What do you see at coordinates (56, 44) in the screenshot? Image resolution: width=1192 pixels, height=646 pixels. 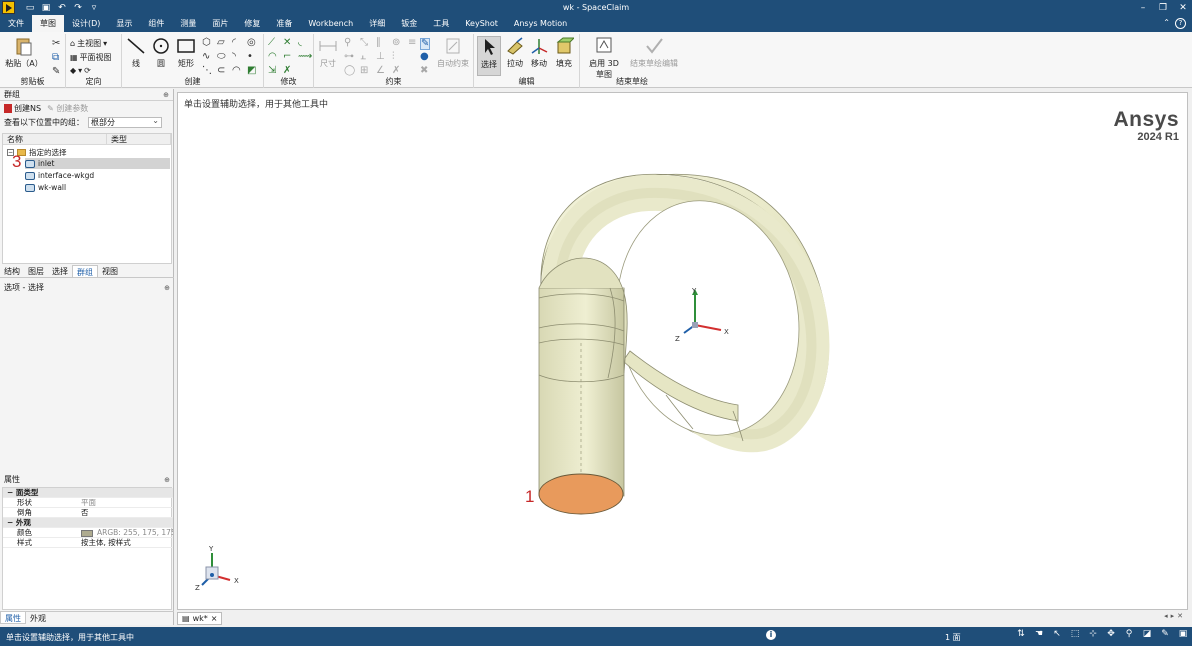 I see `cut-icon: ✂` at bounding box center [56, 44].